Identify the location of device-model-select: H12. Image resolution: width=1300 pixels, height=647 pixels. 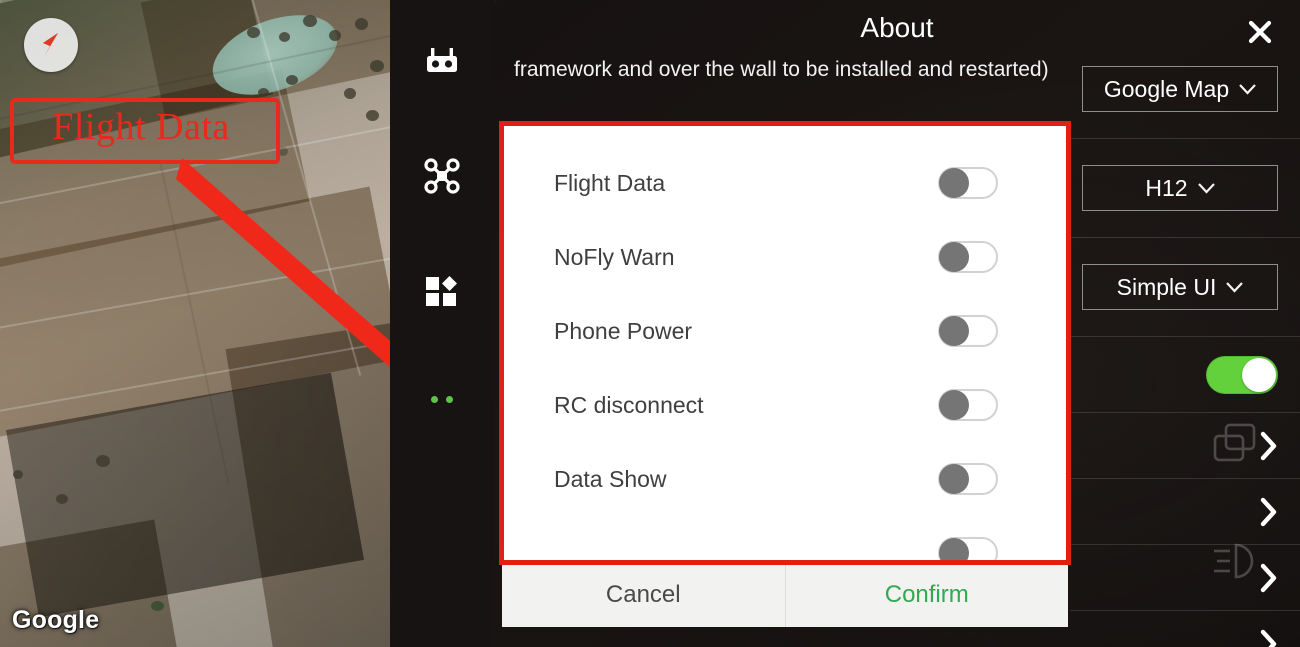
(1180, 188).